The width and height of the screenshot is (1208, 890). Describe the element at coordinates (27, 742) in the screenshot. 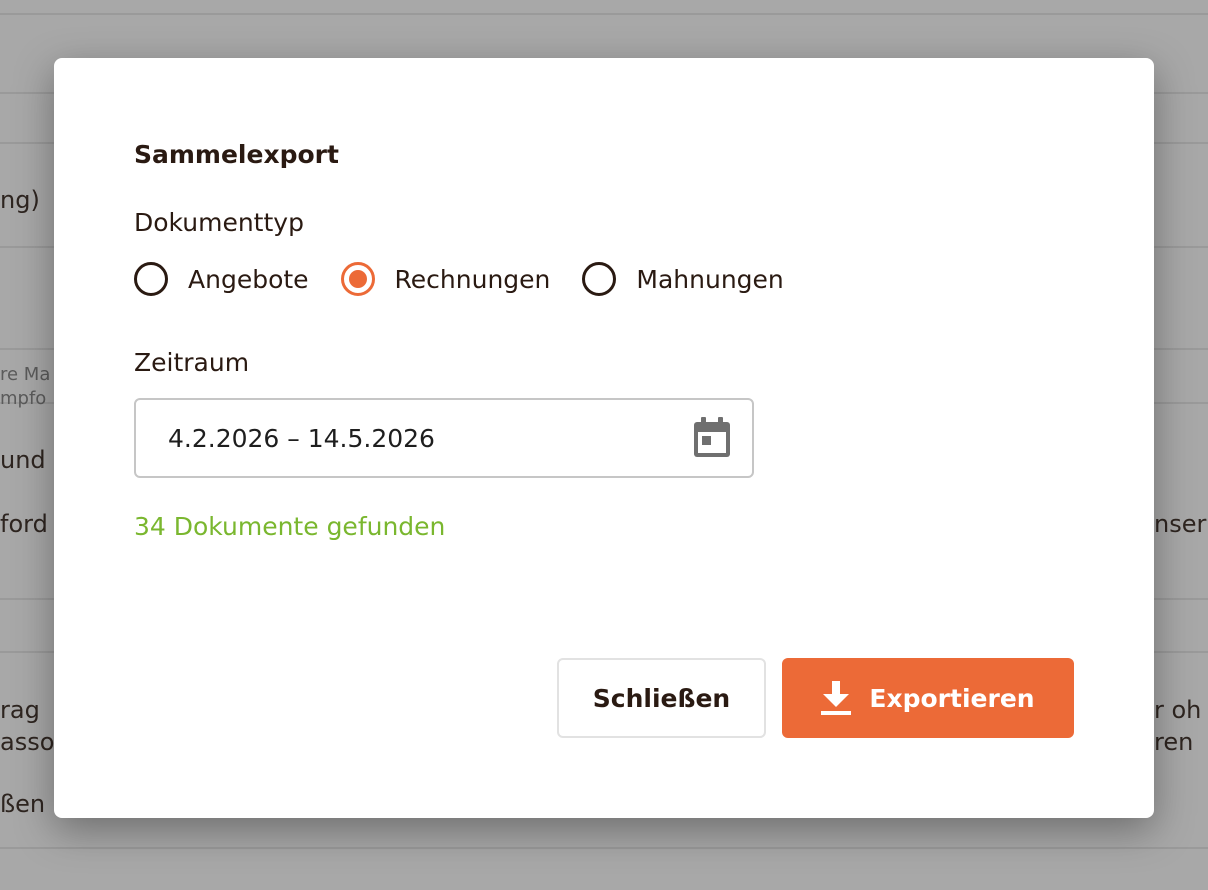

I see `background-text: asso` at that location.